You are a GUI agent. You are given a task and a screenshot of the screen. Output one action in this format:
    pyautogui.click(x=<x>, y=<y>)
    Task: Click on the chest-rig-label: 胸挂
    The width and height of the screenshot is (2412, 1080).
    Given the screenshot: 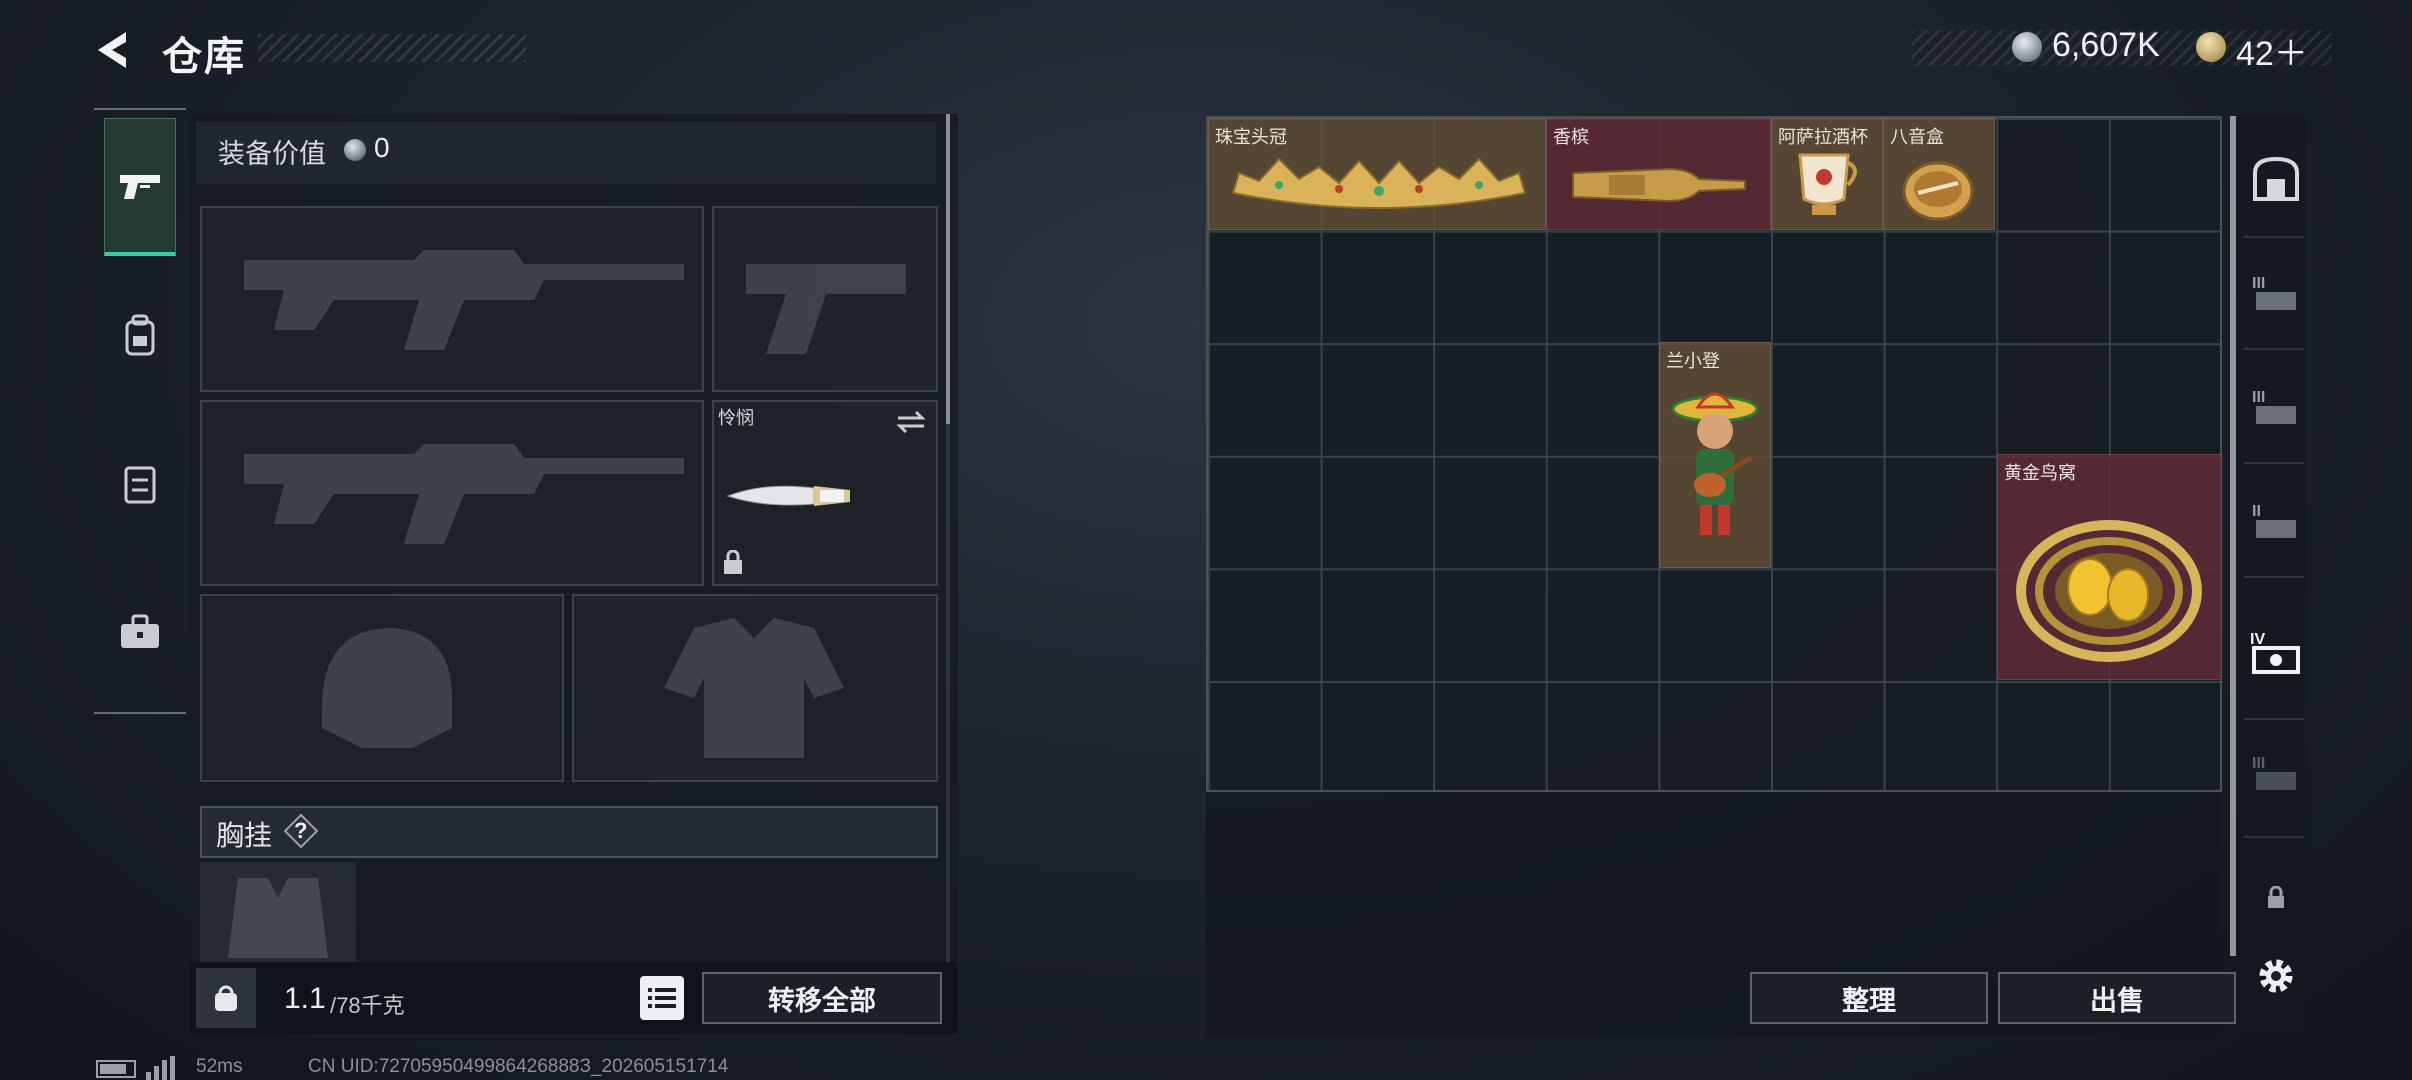 What is the action you would take?
    pyautogui.click(x=244, y=835)
    